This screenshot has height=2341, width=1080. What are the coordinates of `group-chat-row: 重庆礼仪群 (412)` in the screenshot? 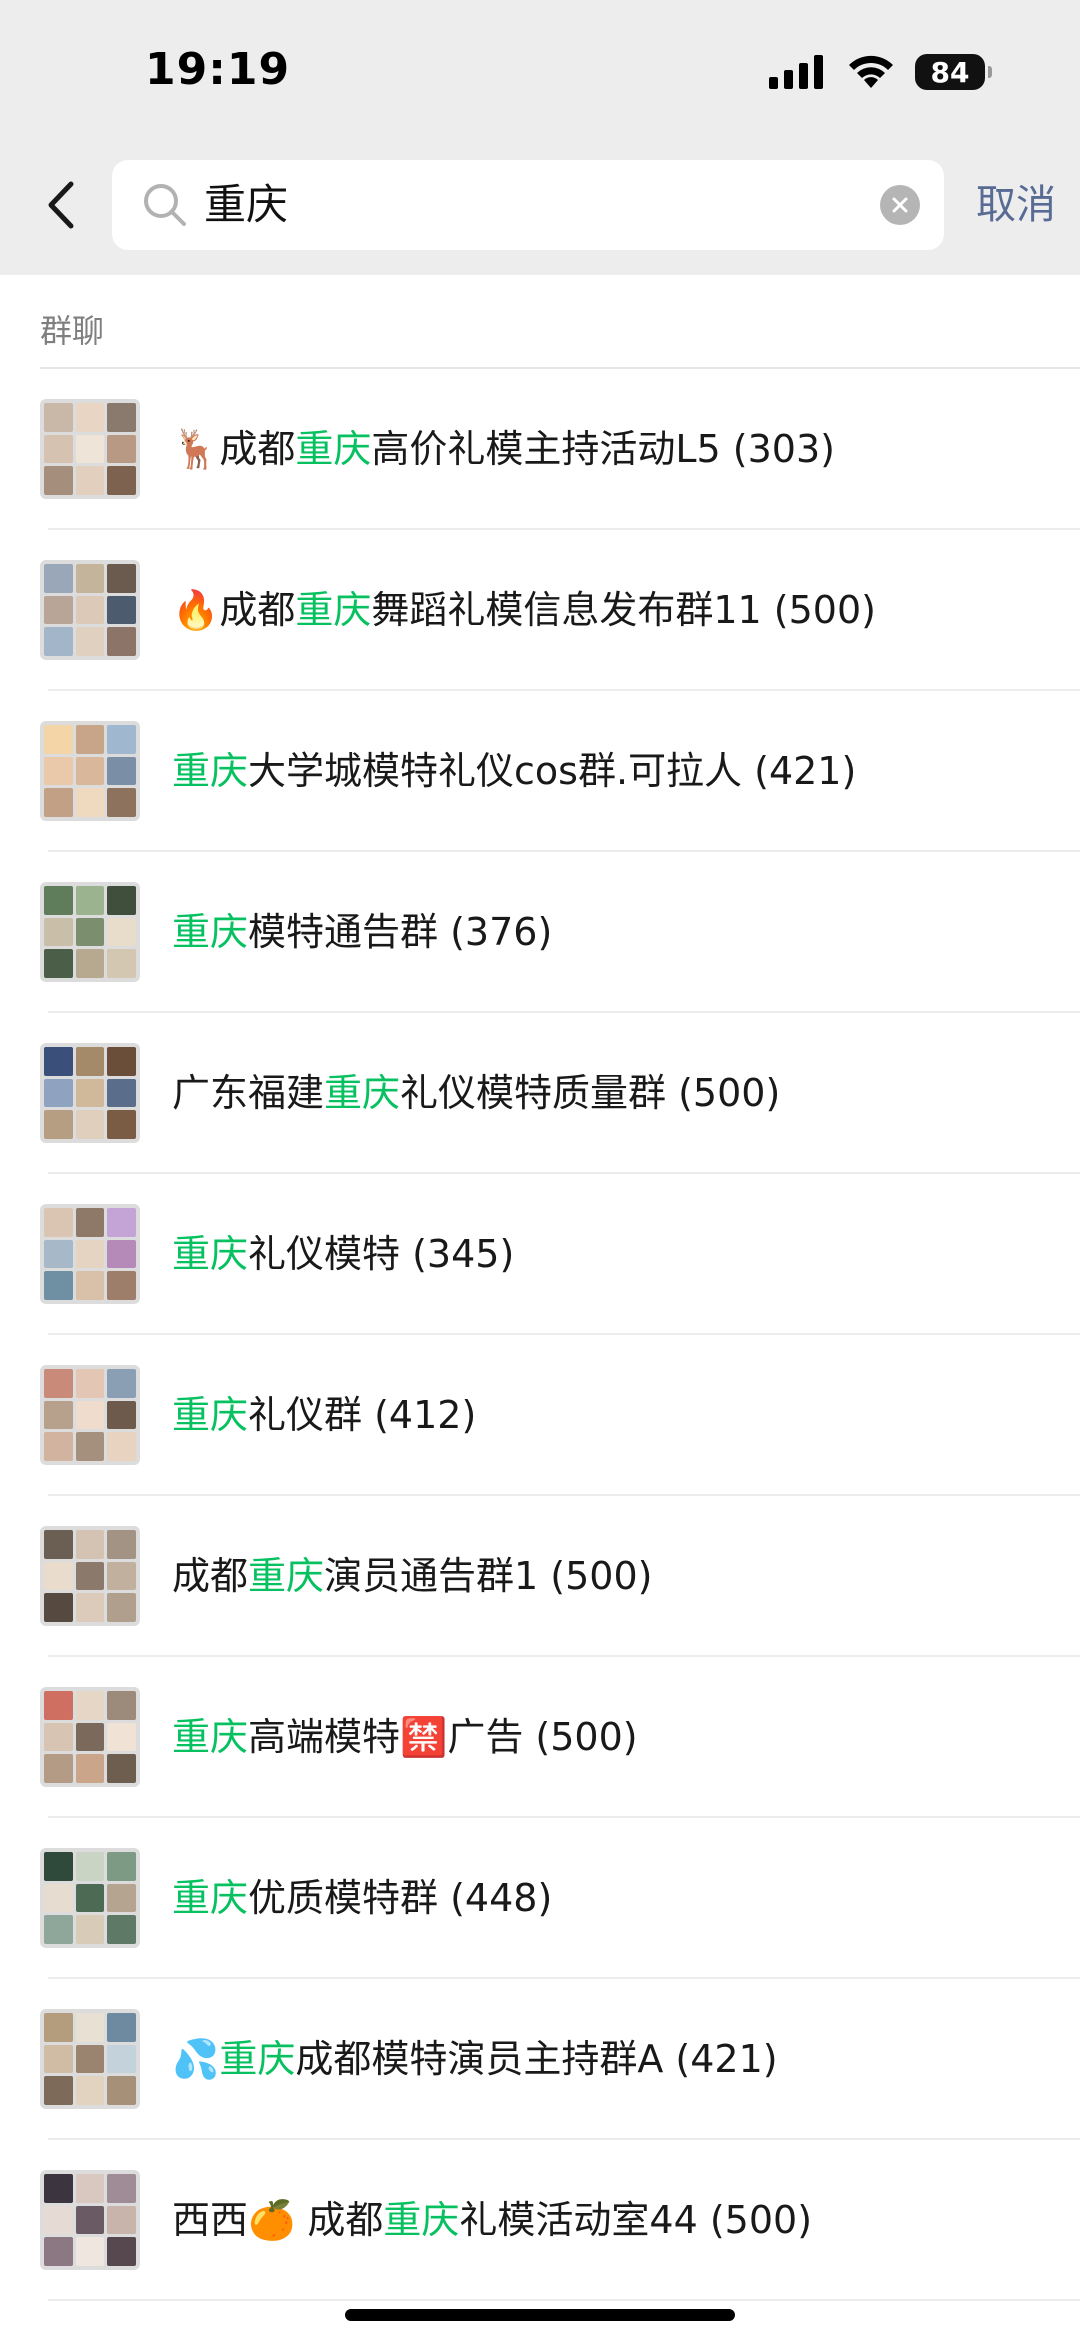 It's located at (540, 1415).